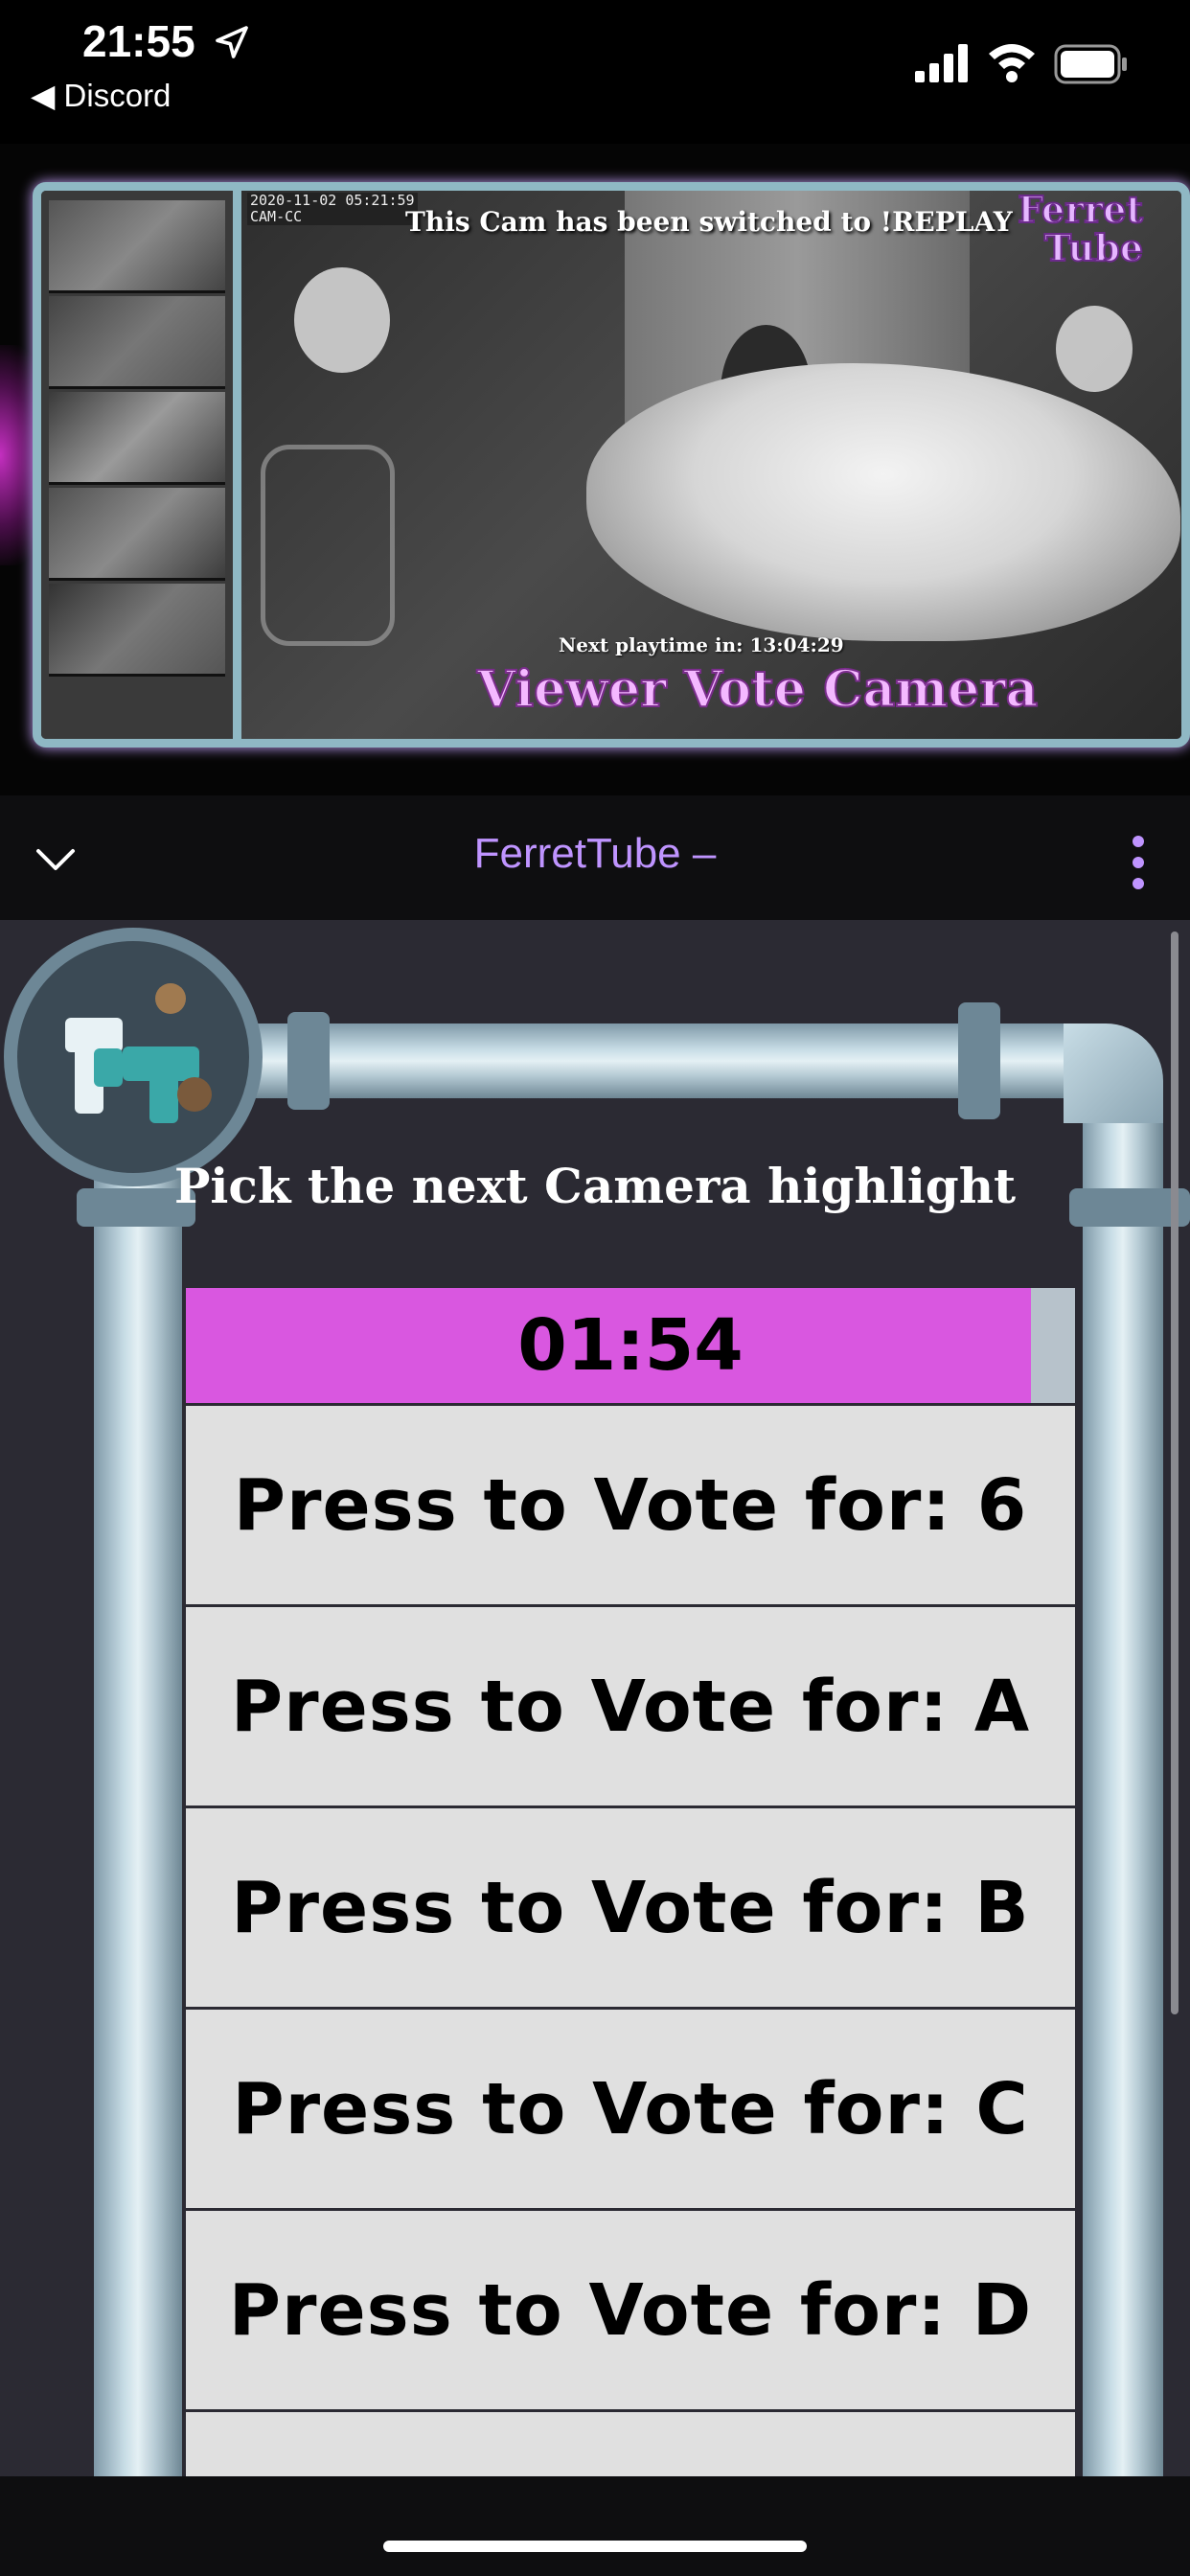 Image resolution: width=1190 pixels, height=2576 pixels. What do you see at coordinates (595, 1186) in the screenshot?
I see `vote-heading: Pick the next Camera highlight` at bounding box center [595, 1186].